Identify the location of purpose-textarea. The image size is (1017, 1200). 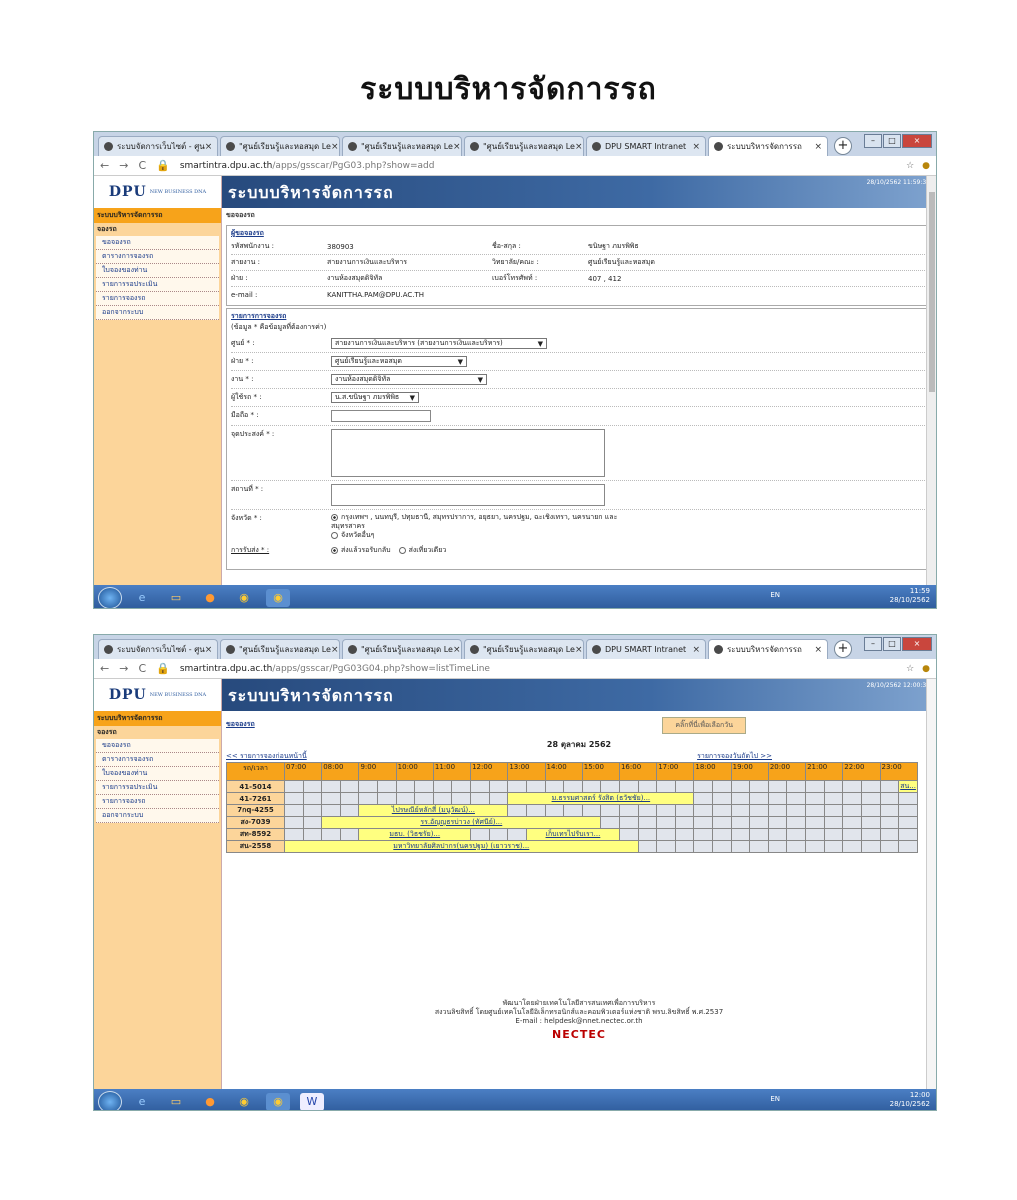
(468, 453).